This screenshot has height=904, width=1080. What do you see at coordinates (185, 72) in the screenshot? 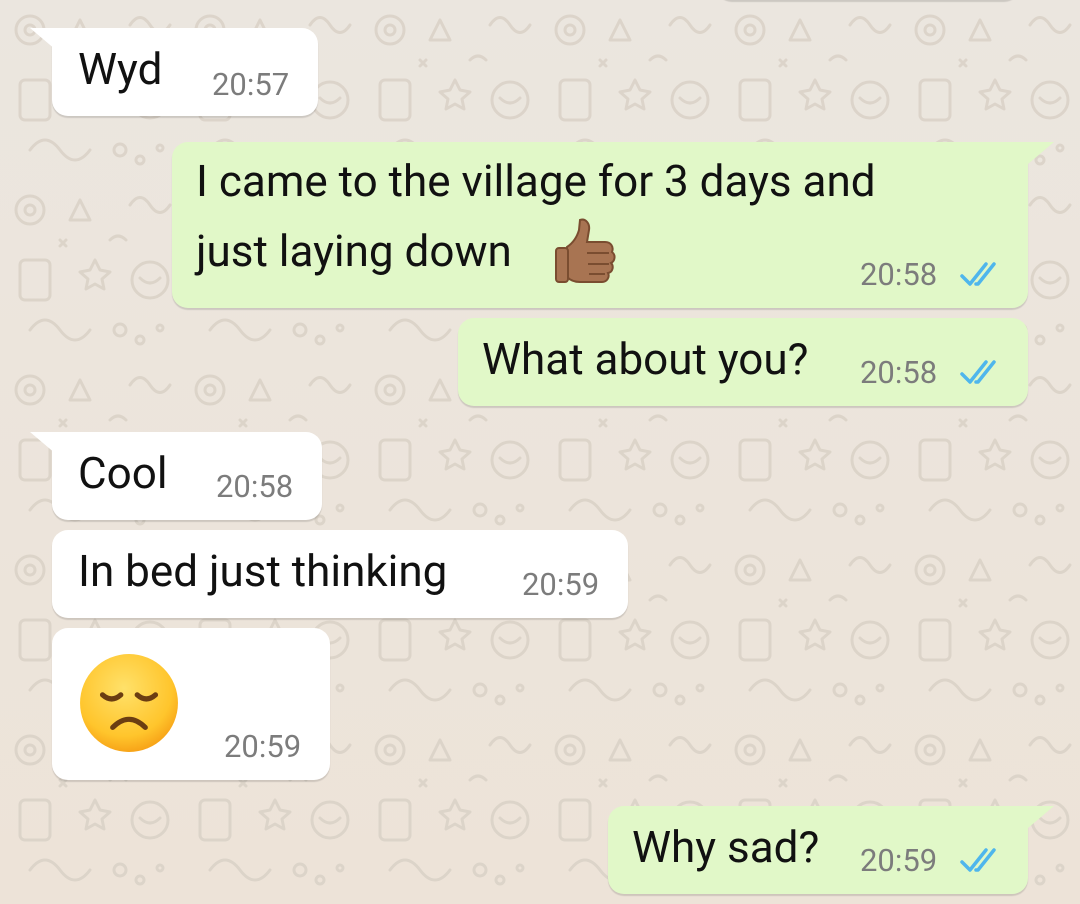
I see `message-bubble-incoming: Wyd 20:57` at bounding box center [185, 72].